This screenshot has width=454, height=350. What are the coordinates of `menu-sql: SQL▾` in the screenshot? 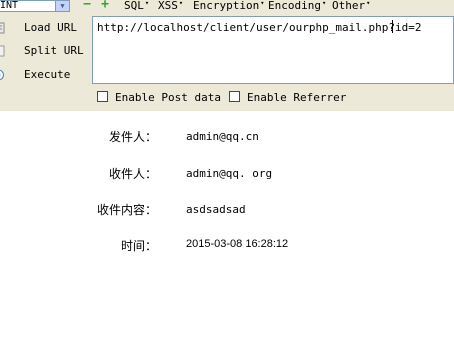 It's located at (136, 6).